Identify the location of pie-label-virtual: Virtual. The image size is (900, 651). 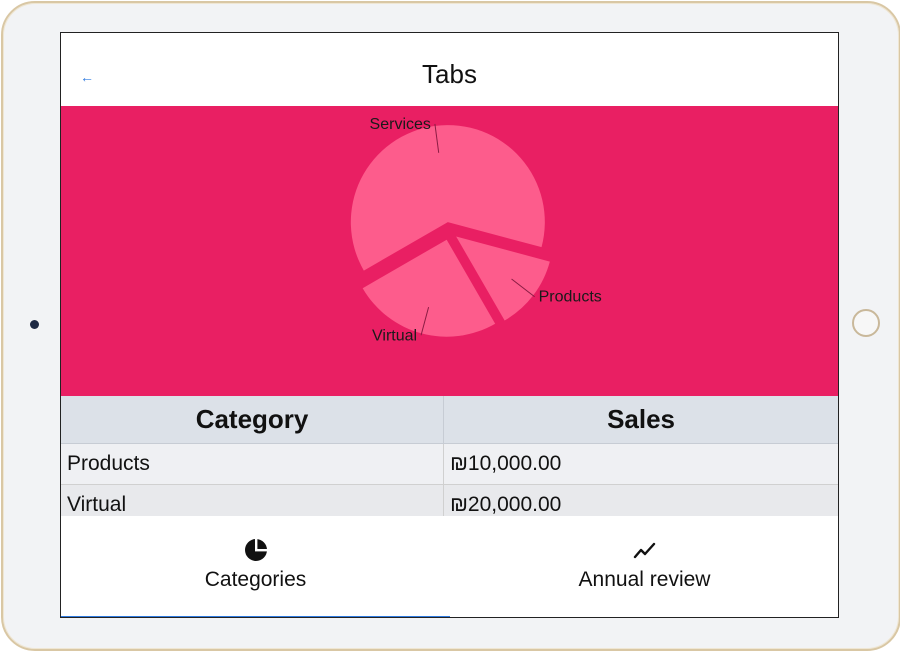
(394, 335).